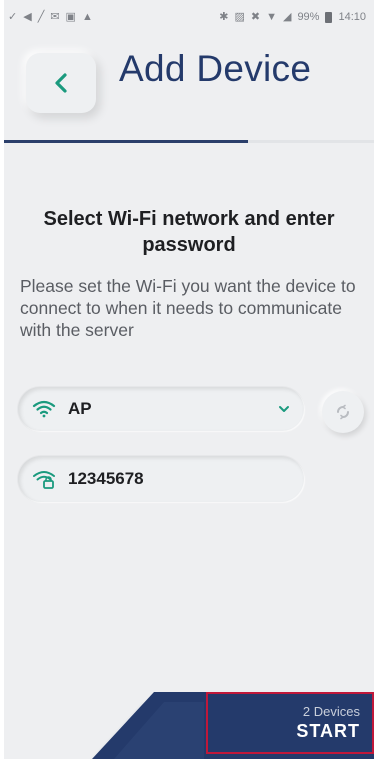 The width and height of the screenshot is (374, 759). I want to click on status-bar: ✓ ◀ ╱ ✉ ▣ ▲ ✱ ▨ ✖ ▼ ◢ 99% 14:10, so click(189, 17).